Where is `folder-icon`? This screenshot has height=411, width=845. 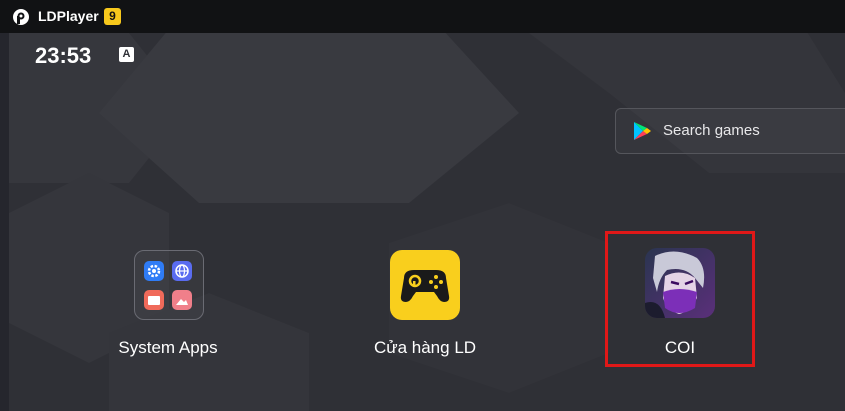 folder-icon is located at coordinates (169, 285).